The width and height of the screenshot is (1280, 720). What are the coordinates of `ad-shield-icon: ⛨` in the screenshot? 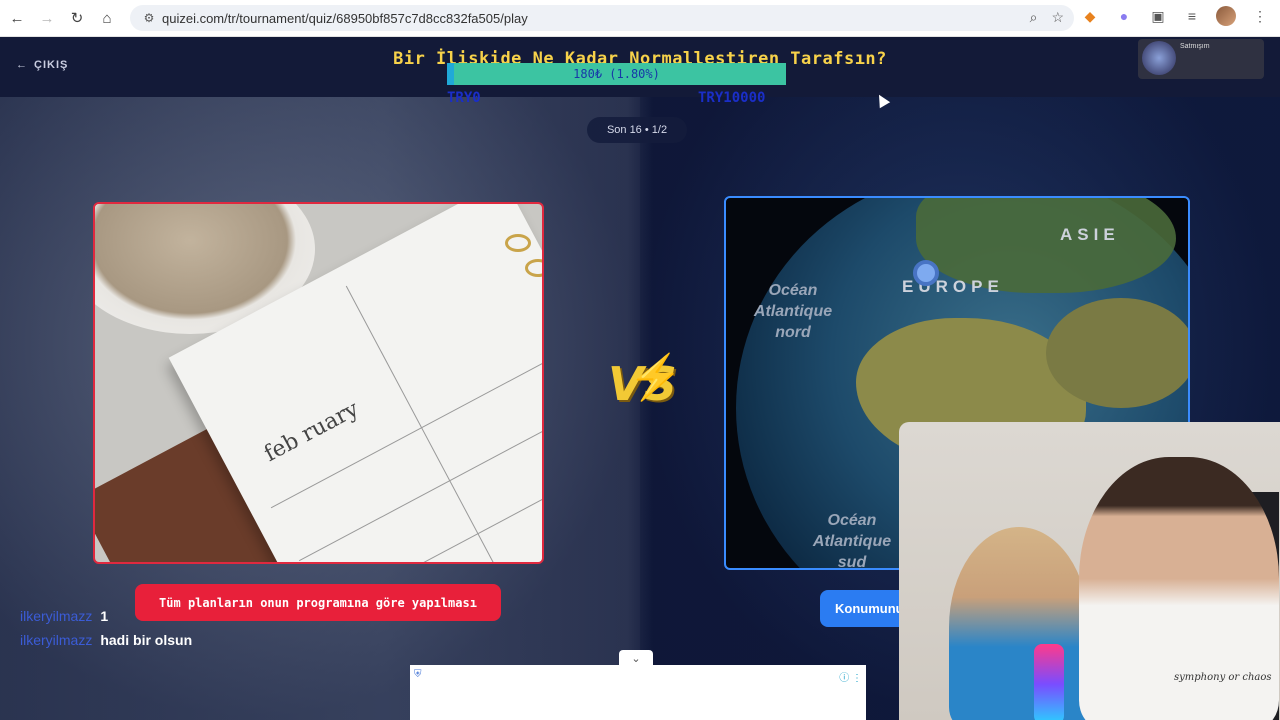 It's located at (418, 674).